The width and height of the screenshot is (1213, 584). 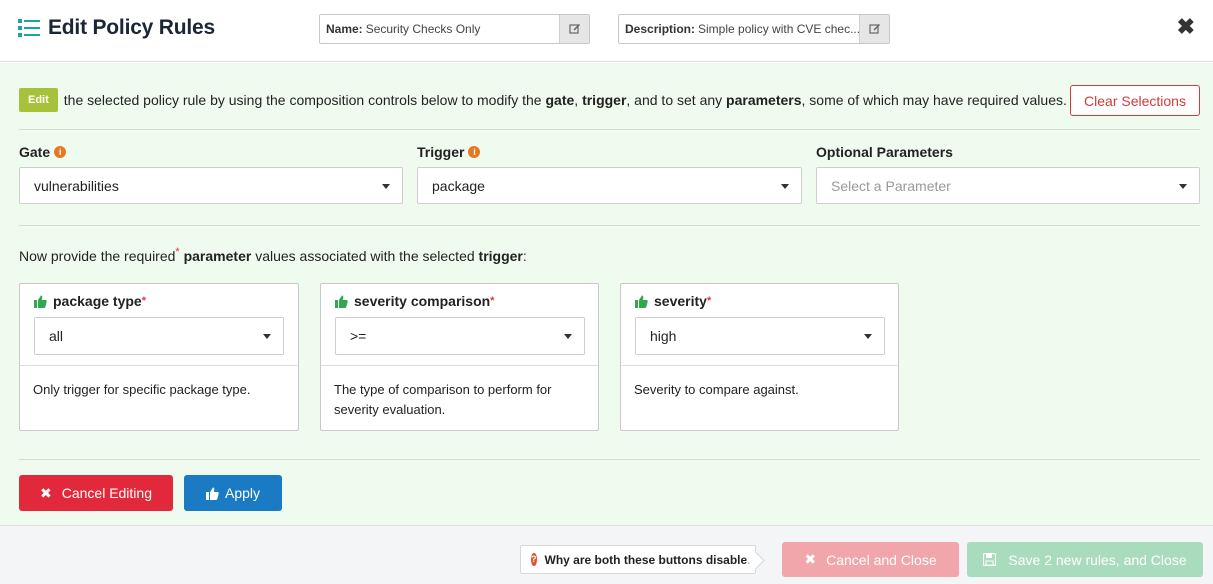 I want to click on optional-parameters-select: Select a Parameter, so click(x=1008, y=185).